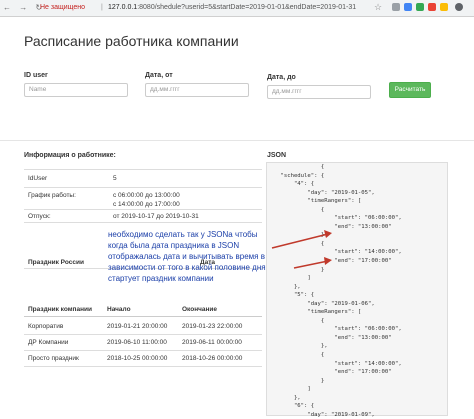 This screenshot has width=474, height=419. Describe the element at coordinates (137, 326) in the screenshot. I see `company-holiday-start: 2019-01-21 20:00:00` at that location.